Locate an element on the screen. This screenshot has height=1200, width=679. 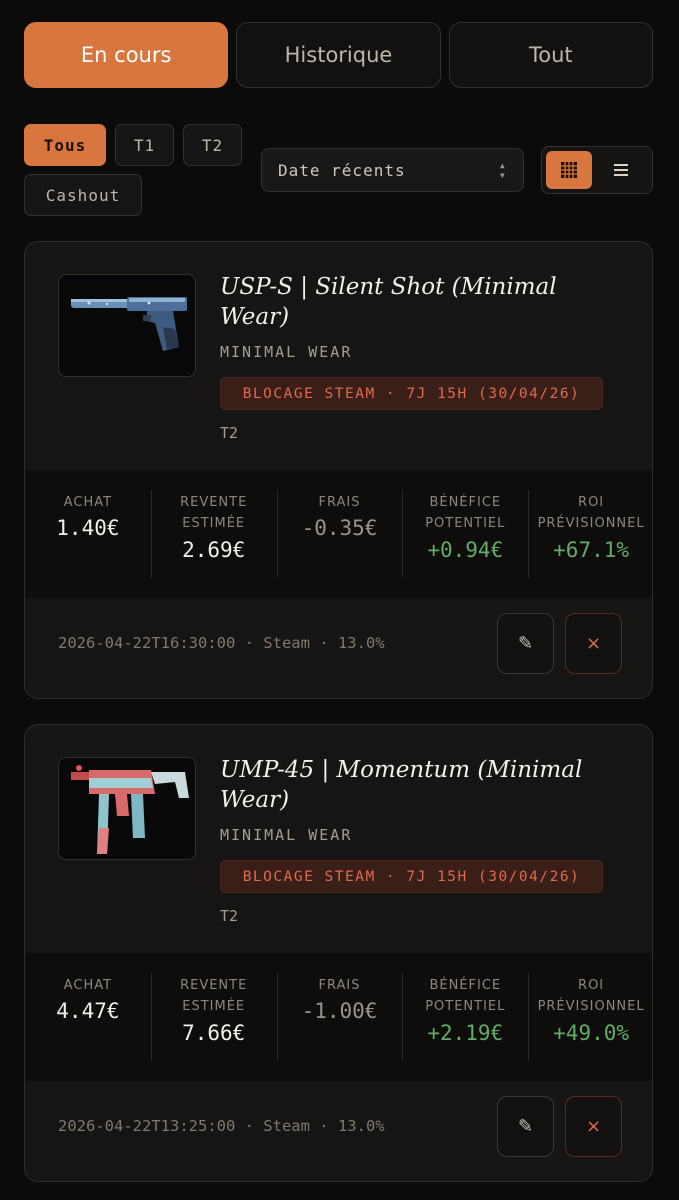
tab-historique: Historique is located at coordinates (338, 55).